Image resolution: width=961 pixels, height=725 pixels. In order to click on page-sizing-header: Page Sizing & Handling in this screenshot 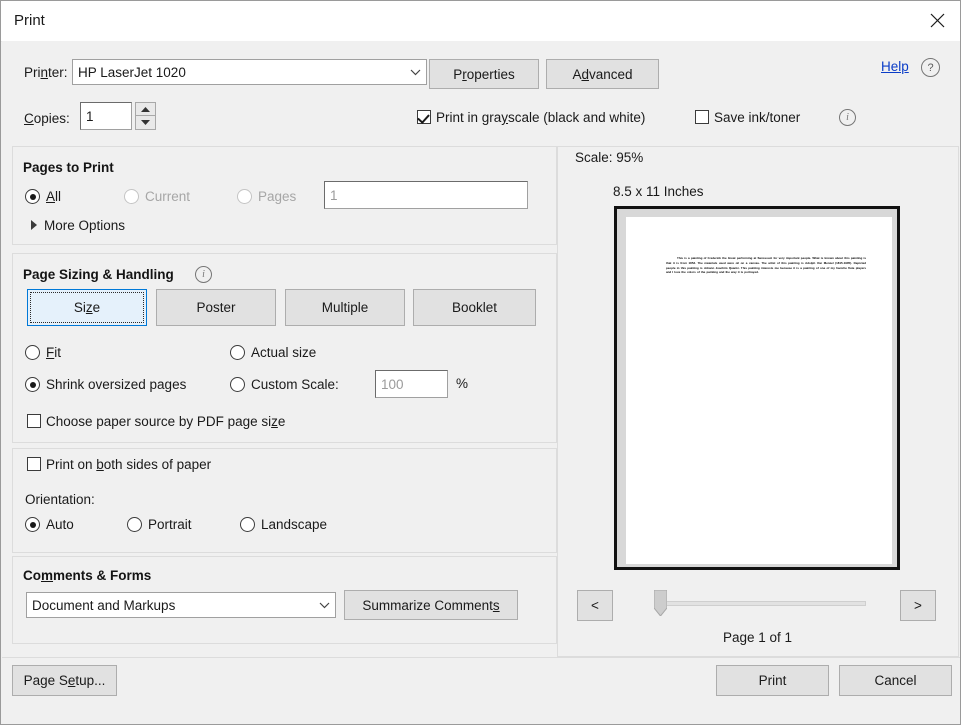, I will do `click(98, 274)`.